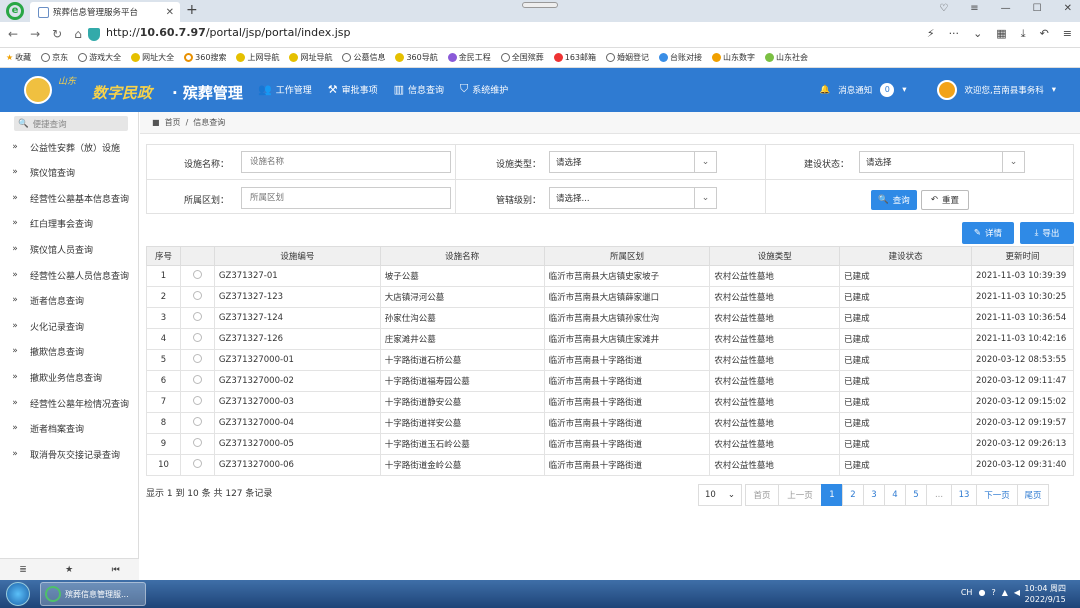 This screenshot has height=608, width=1080. Describe the element at coordinates (363, 57) in the screenshot. I see `bookmark-item: 公墓信息` at that location.